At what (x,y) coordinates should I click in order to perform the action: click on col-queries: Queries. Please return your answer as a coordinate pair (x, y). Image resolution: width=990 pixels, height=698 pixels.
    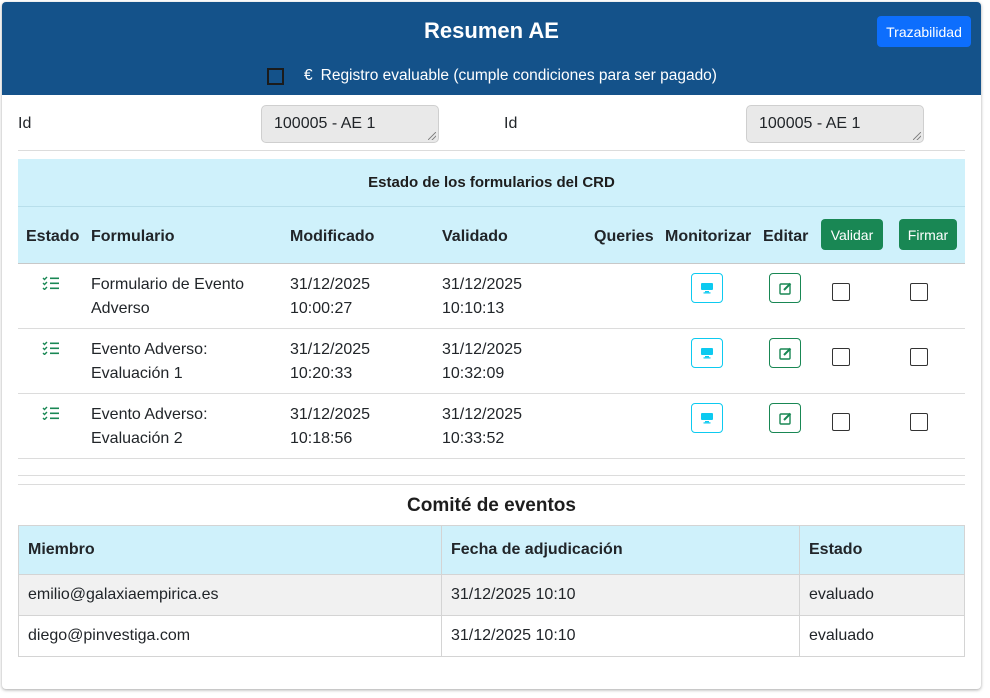
    Looking at the image, I should click on (624, 236).